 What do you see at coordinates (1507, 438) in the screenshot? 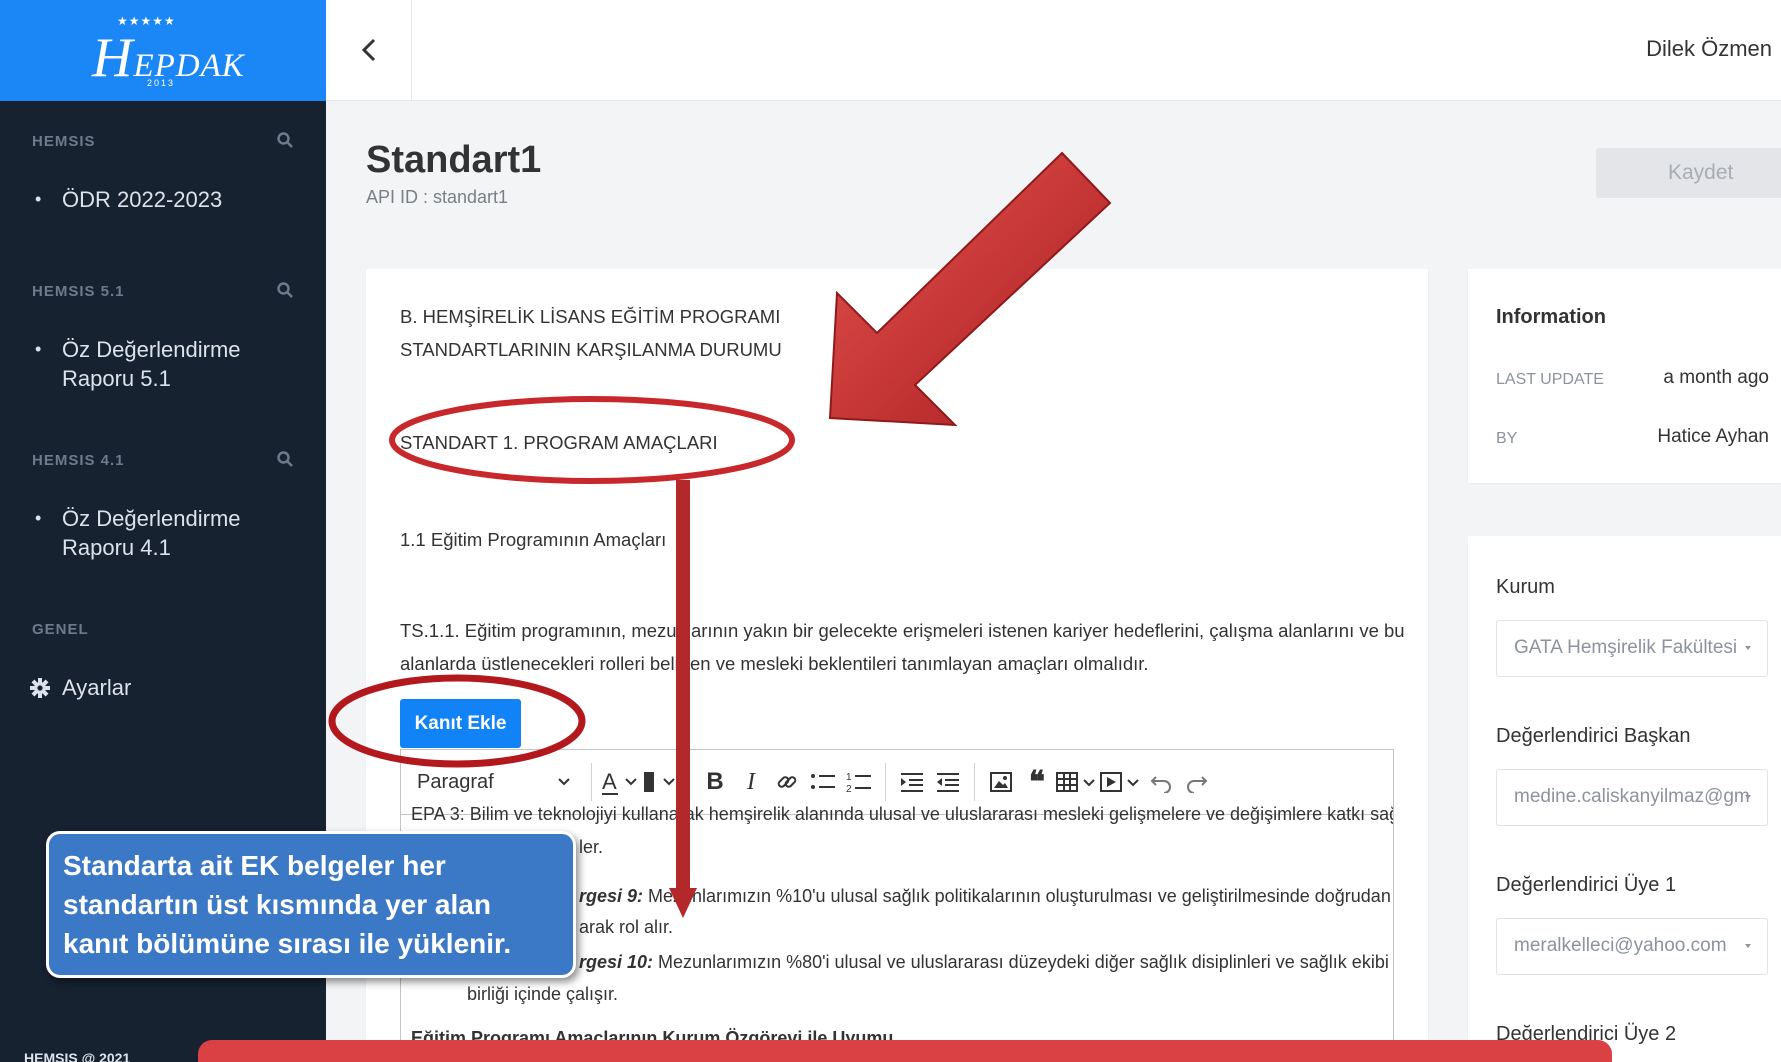
I see `by-label: BY` at bounding box center [1507, 438].